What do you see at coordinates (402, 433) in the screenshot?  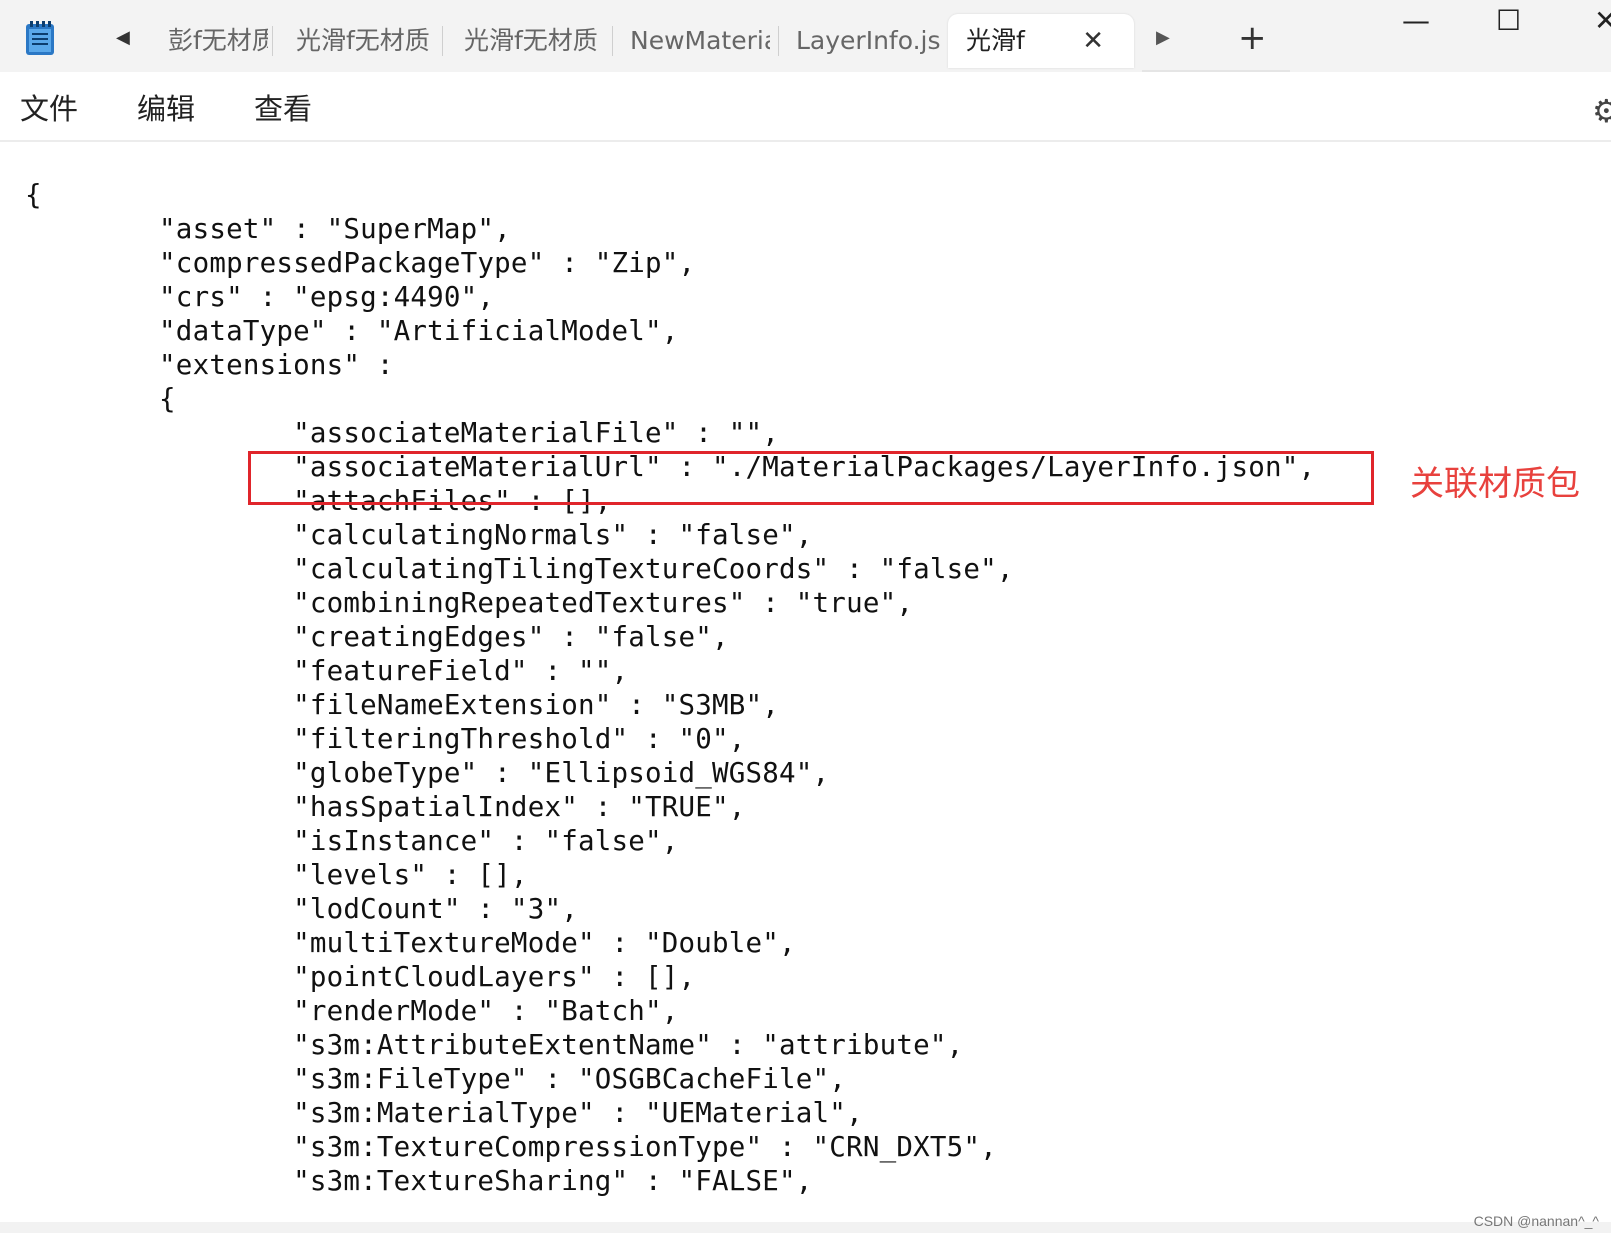 I see `code-line: "associateMaterialFile" : "",` at bounding box center [402, 433].